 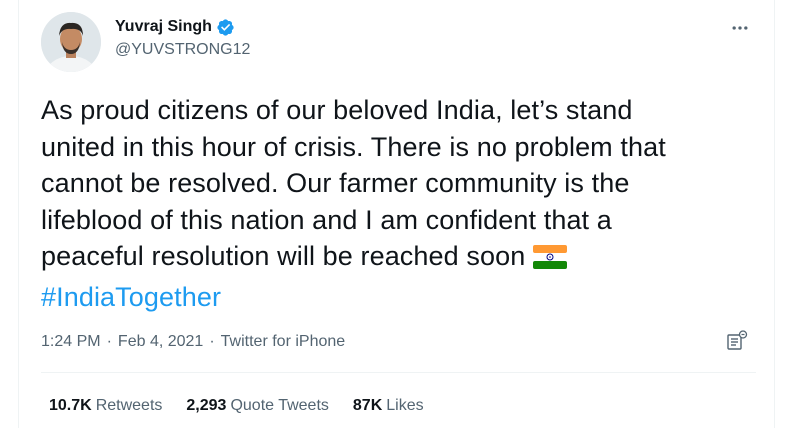 I want to click on tweet-source: Twitter for iPhone, so click(x=283, y=342).